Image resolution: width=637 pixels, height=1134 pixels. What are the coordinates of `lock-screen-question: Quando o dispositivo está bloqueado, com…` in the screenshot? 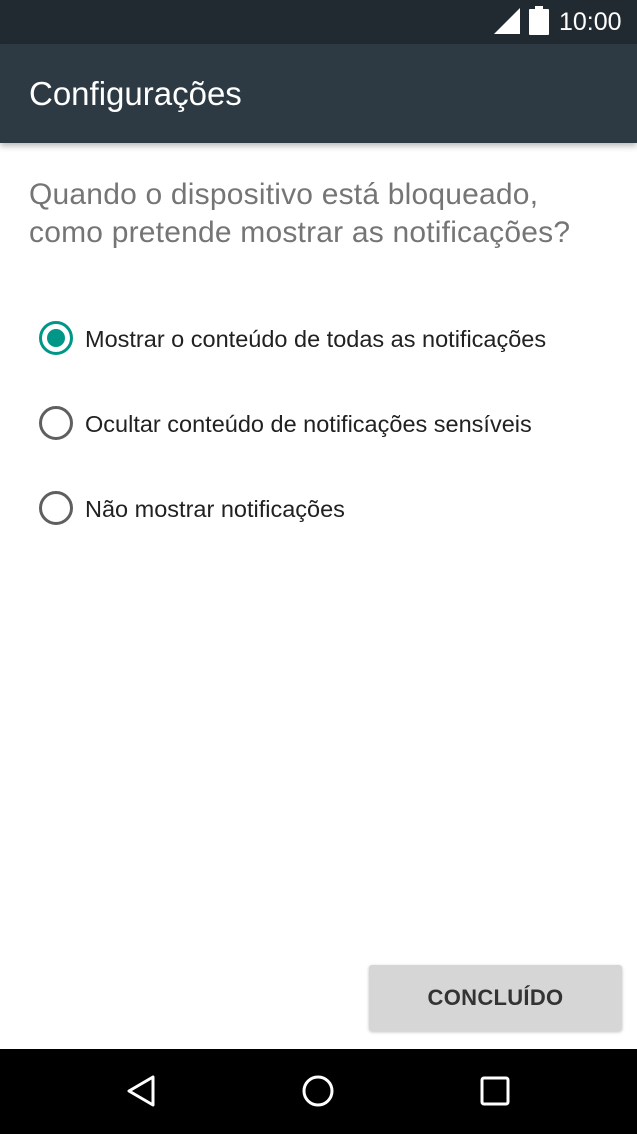 It's located at (300, 213).